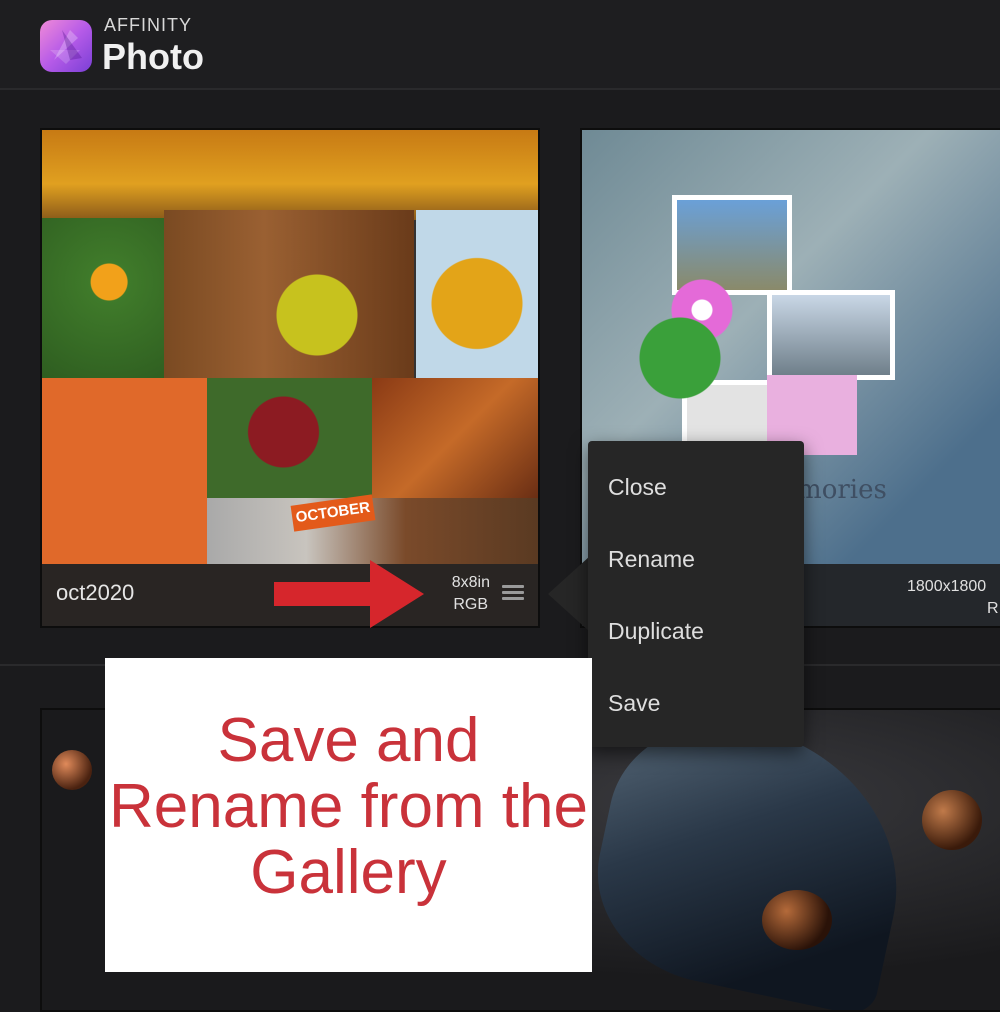  What do you see at coordinates (66, 46) in the screenshot?
I see `affinity-photo-icon` at bounding box center [66, 46].